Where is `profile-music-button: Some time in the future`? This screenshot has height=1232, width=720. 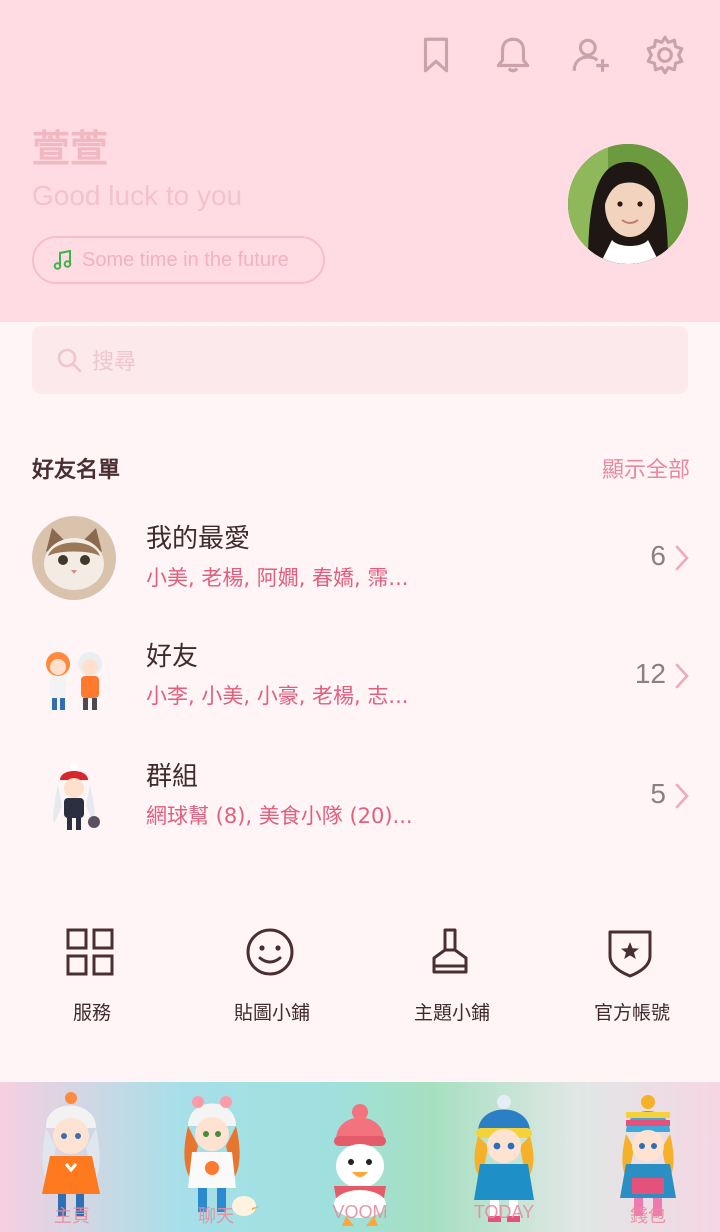
profile-music-button: Some time in the future is located at coordinates (178, 260).